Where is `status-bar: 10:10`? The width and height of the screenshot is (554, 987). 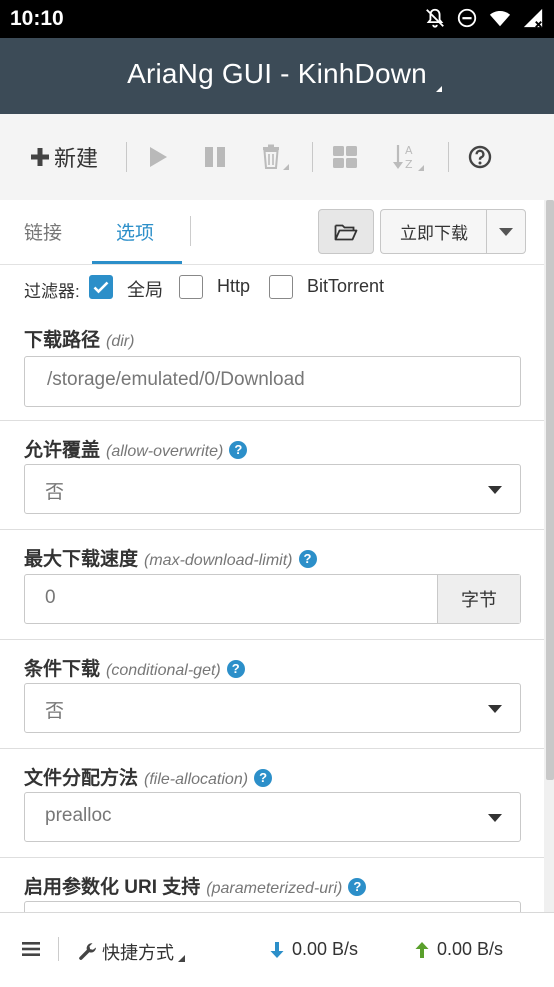 status-bar: 10:10 is located at coordinates (277, 19).